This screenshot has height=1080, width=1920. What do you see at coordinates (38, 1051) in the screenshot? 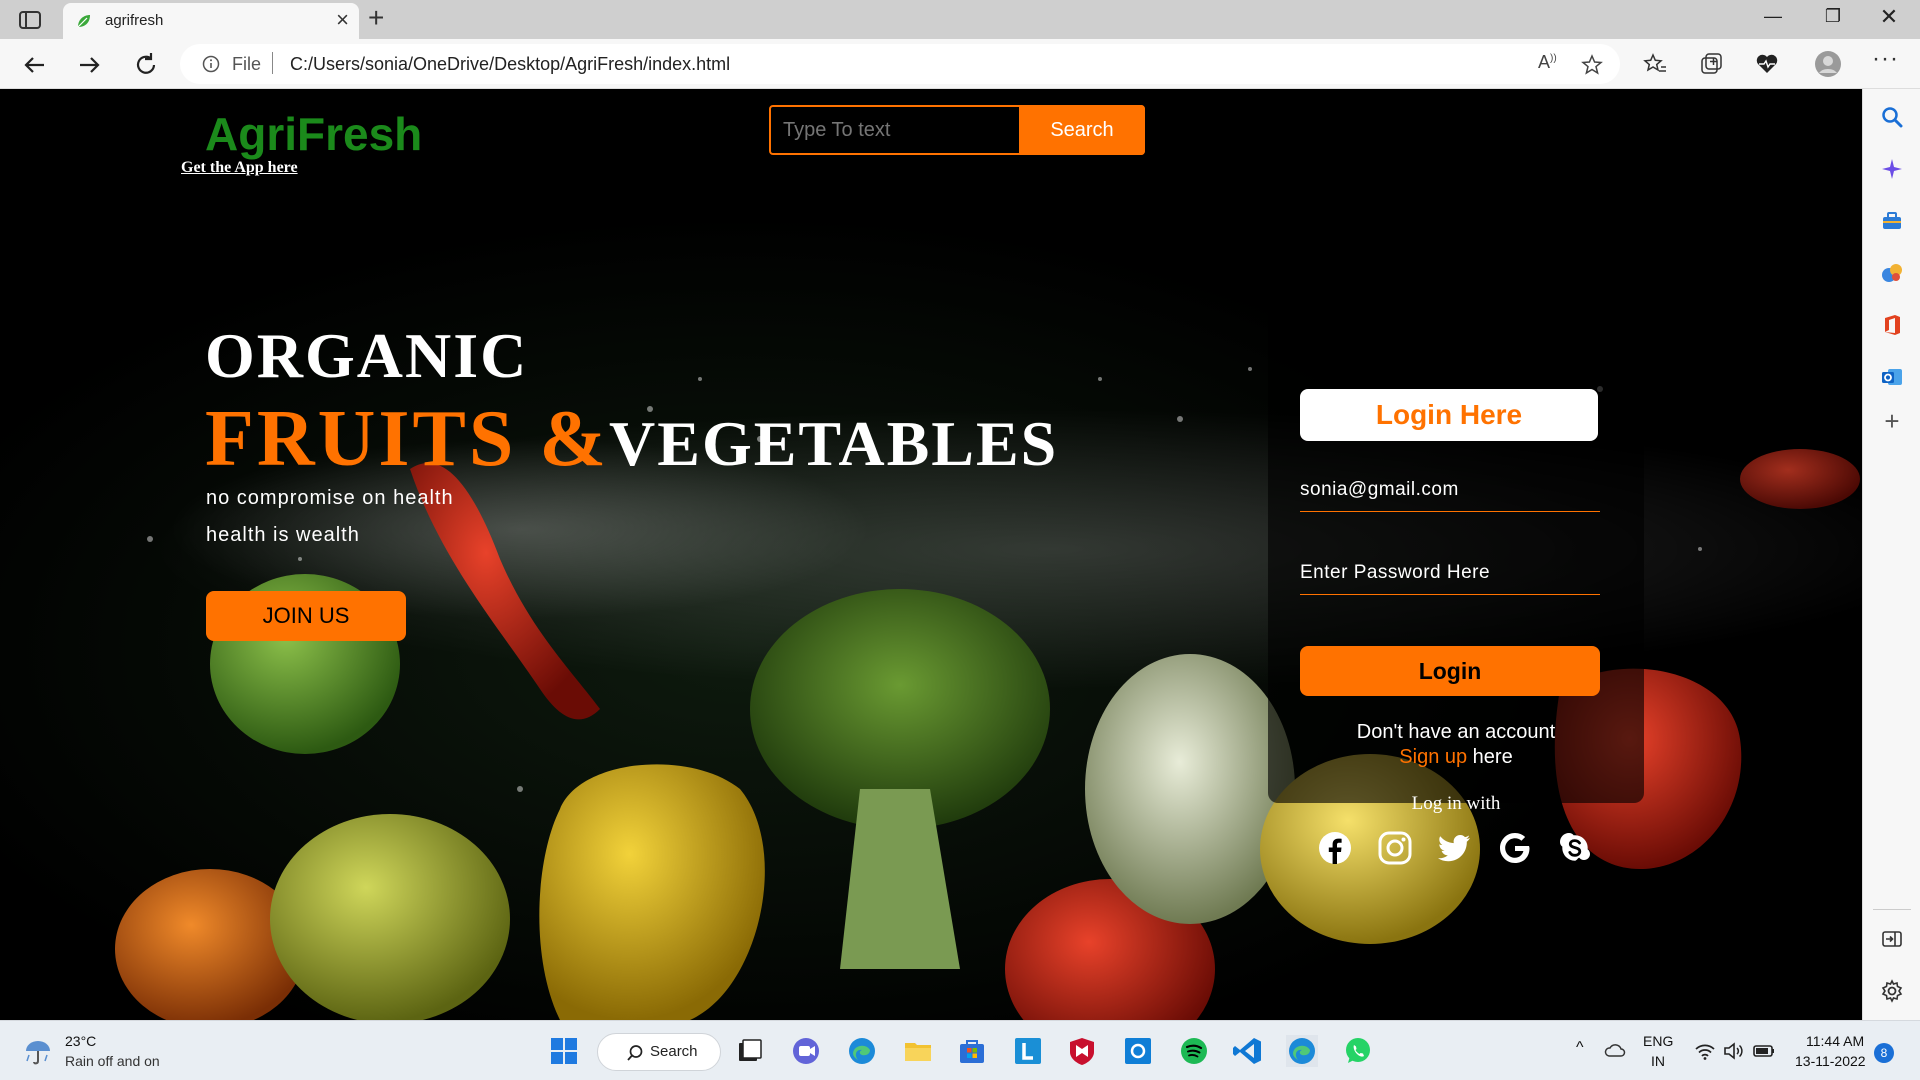
I see `rain-weather-icon` at bounding box center [38, 1051].